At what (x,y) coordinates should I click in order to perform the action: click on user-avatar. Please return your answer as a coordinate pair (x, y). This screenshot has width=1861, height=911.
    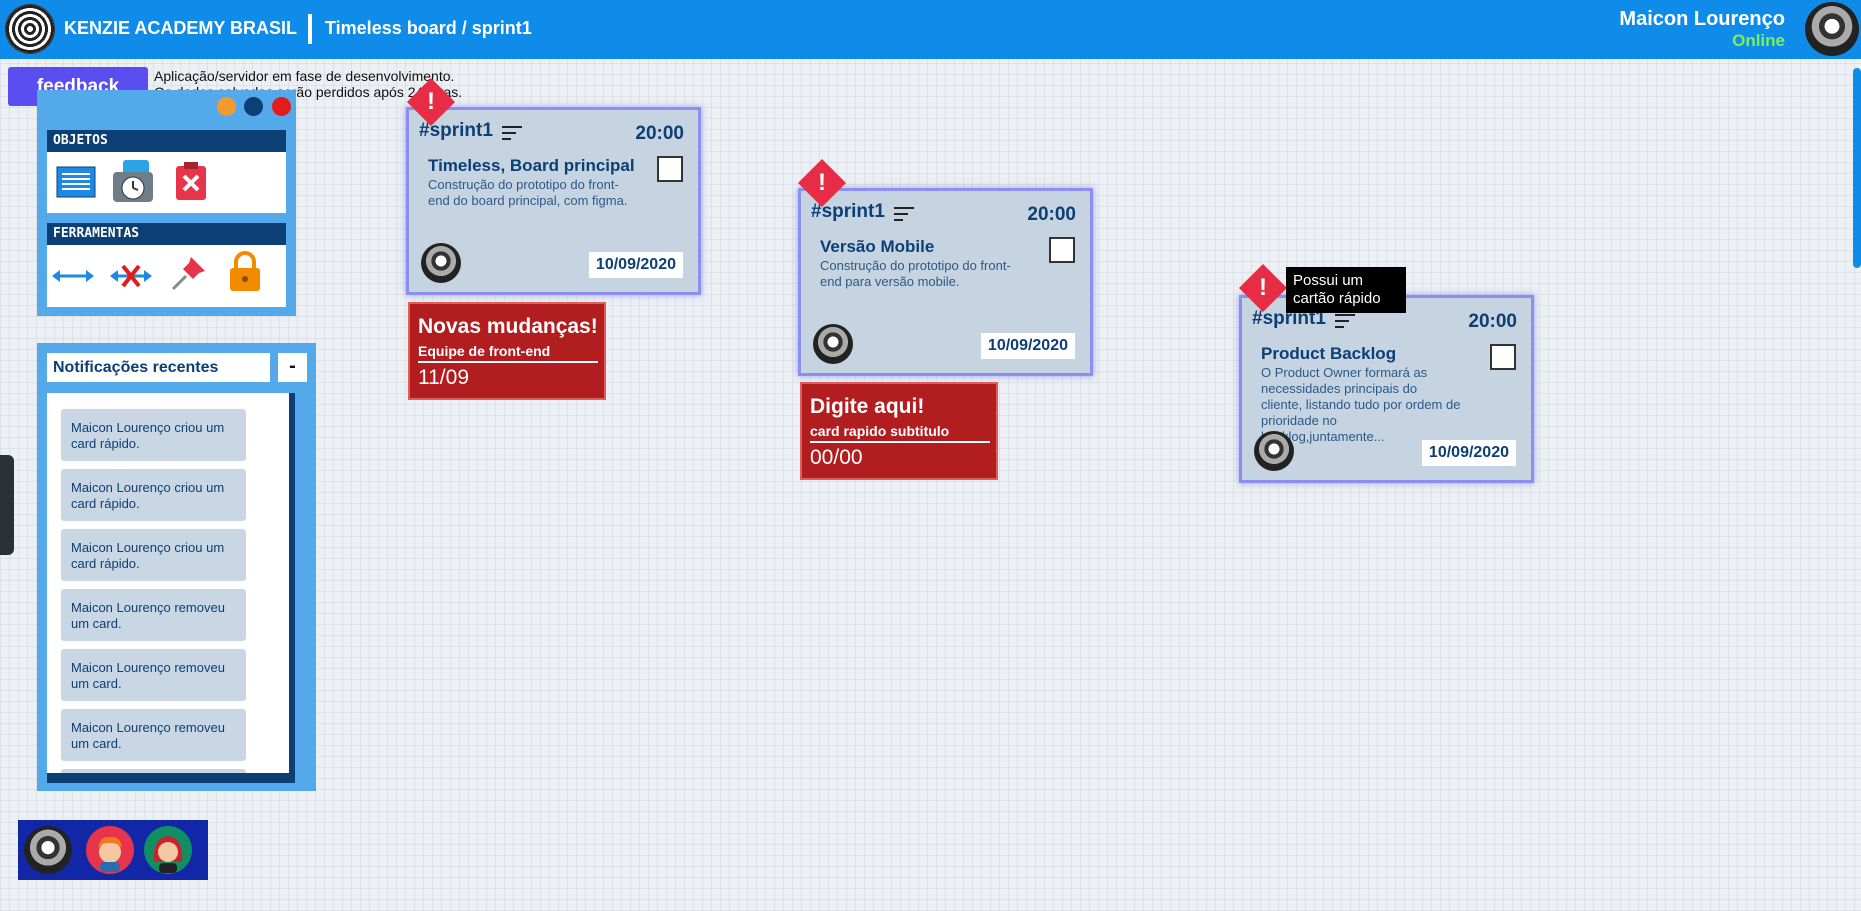
    Looking at the image, I should click on (1832, 29).